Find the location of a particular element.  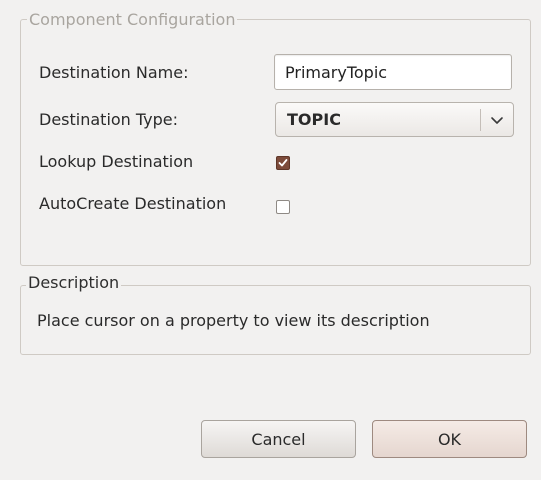

destination-type-value: TOPIC is located at coordinates (314, 119).